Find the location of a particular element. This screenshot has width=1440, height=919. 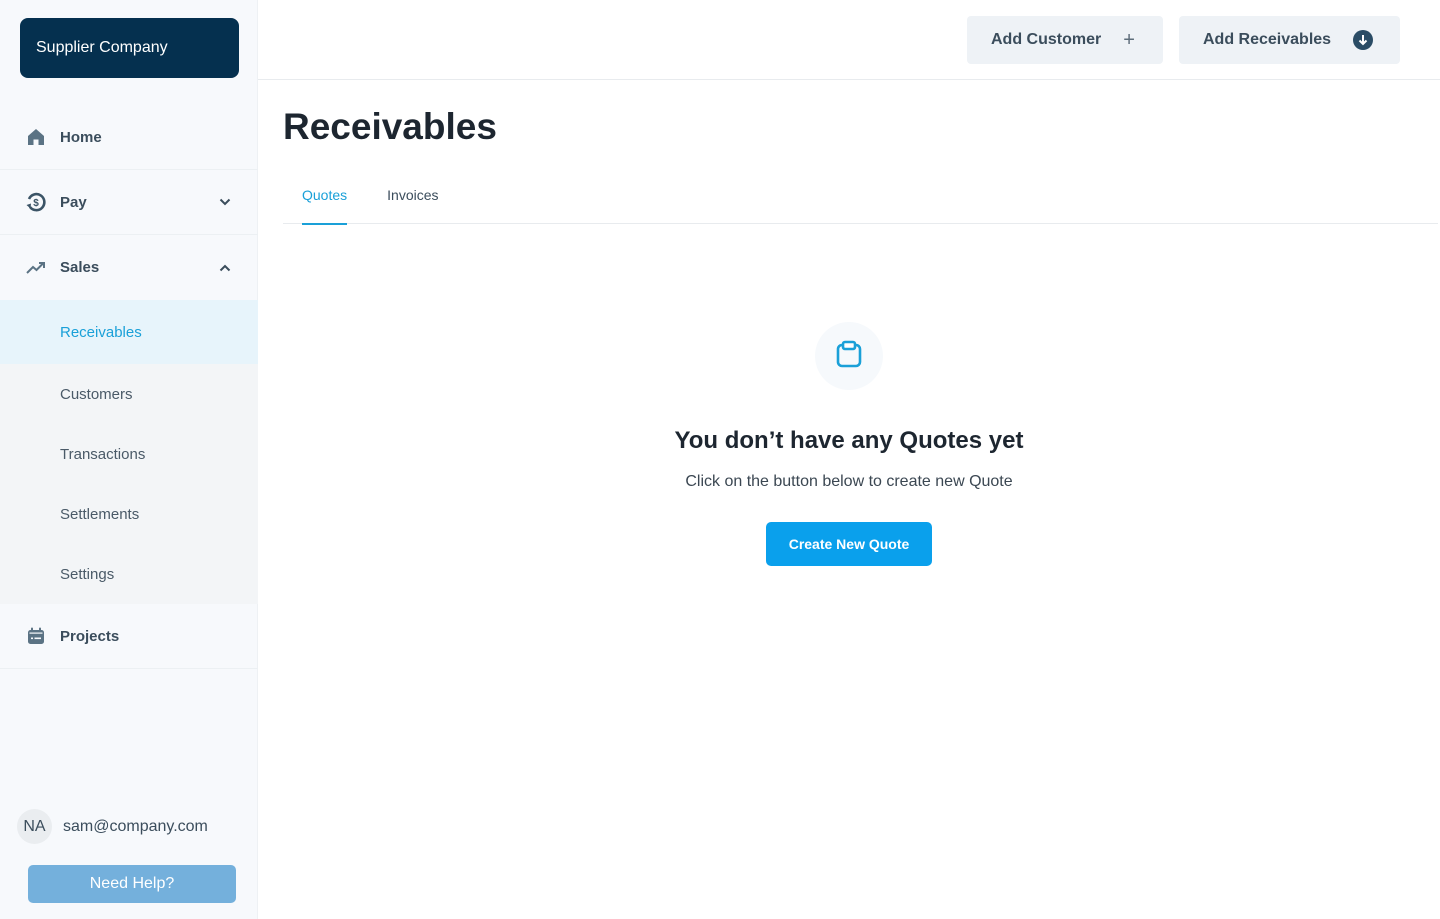

tab-invoices: Invoices is located at coordinates (412, 198).